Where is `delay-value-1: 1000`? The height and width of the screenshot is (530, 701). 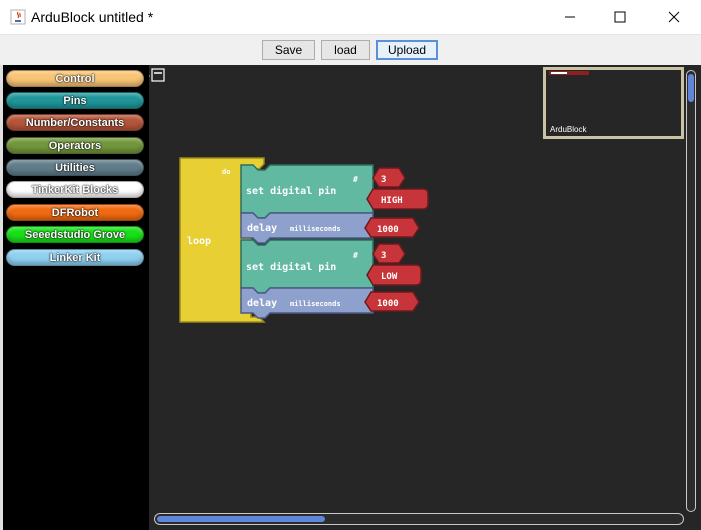
delay-value-1: 1000 is located at coordinates (388, 230).